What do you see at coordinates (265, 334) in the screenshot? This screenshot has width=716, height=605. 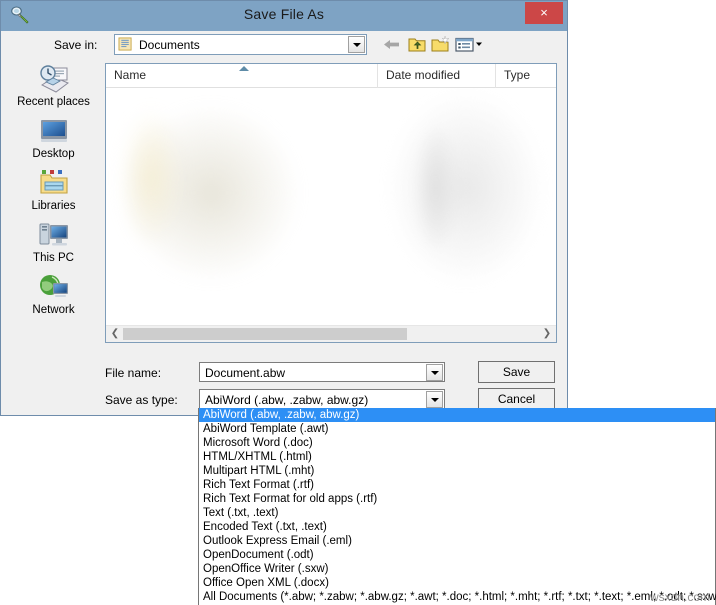 I see `scrollbar-thumb` at bounding box center [265, 334].